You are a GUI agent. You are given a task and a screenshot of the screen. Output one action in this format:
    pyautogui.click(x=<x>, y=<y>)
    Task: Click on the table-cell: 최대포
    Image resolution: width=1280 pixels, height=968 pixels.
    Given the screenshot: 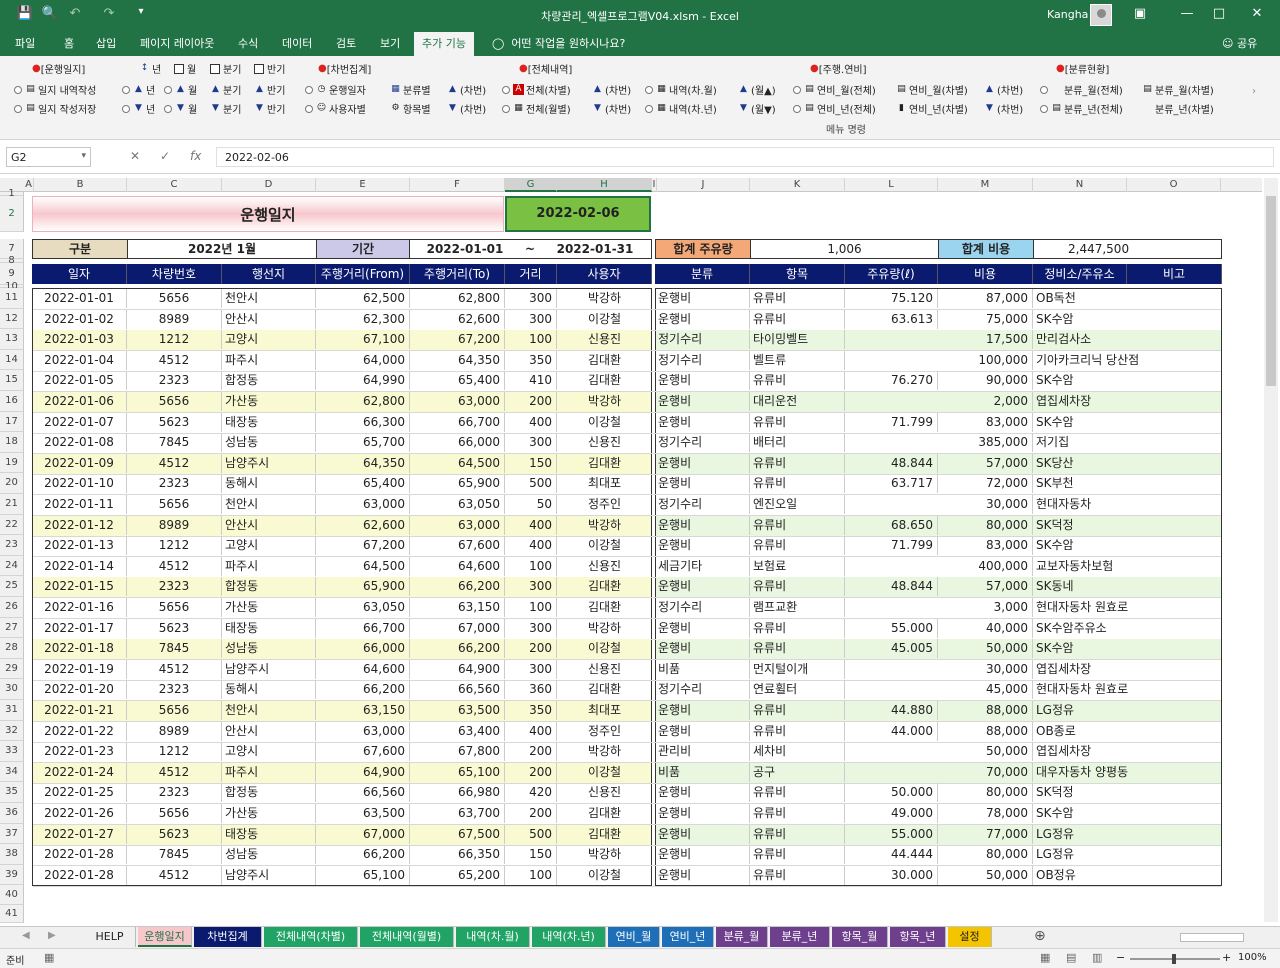 What is the action you would take?
    pyautogui.click(x=604, y=483)
    